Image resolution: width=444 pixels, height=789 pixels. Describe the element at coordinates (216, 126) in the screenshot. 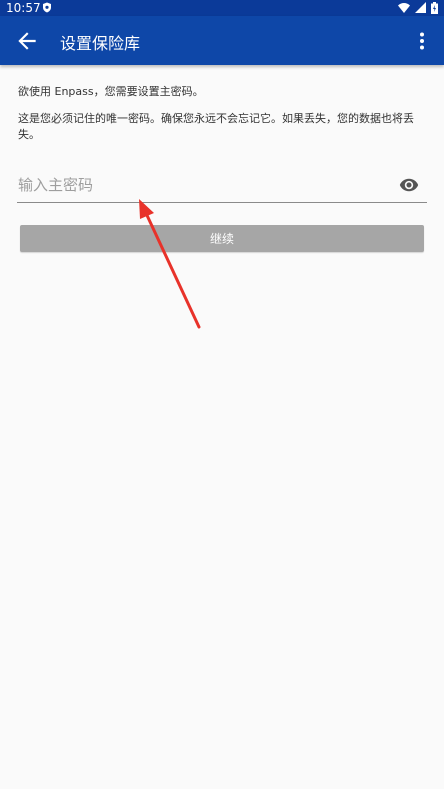

I see `warning-text: 这是您必须记住的唯一密码。确保您永远不会忘记它。如果丢失，您的数据也将丢失。` at that location.